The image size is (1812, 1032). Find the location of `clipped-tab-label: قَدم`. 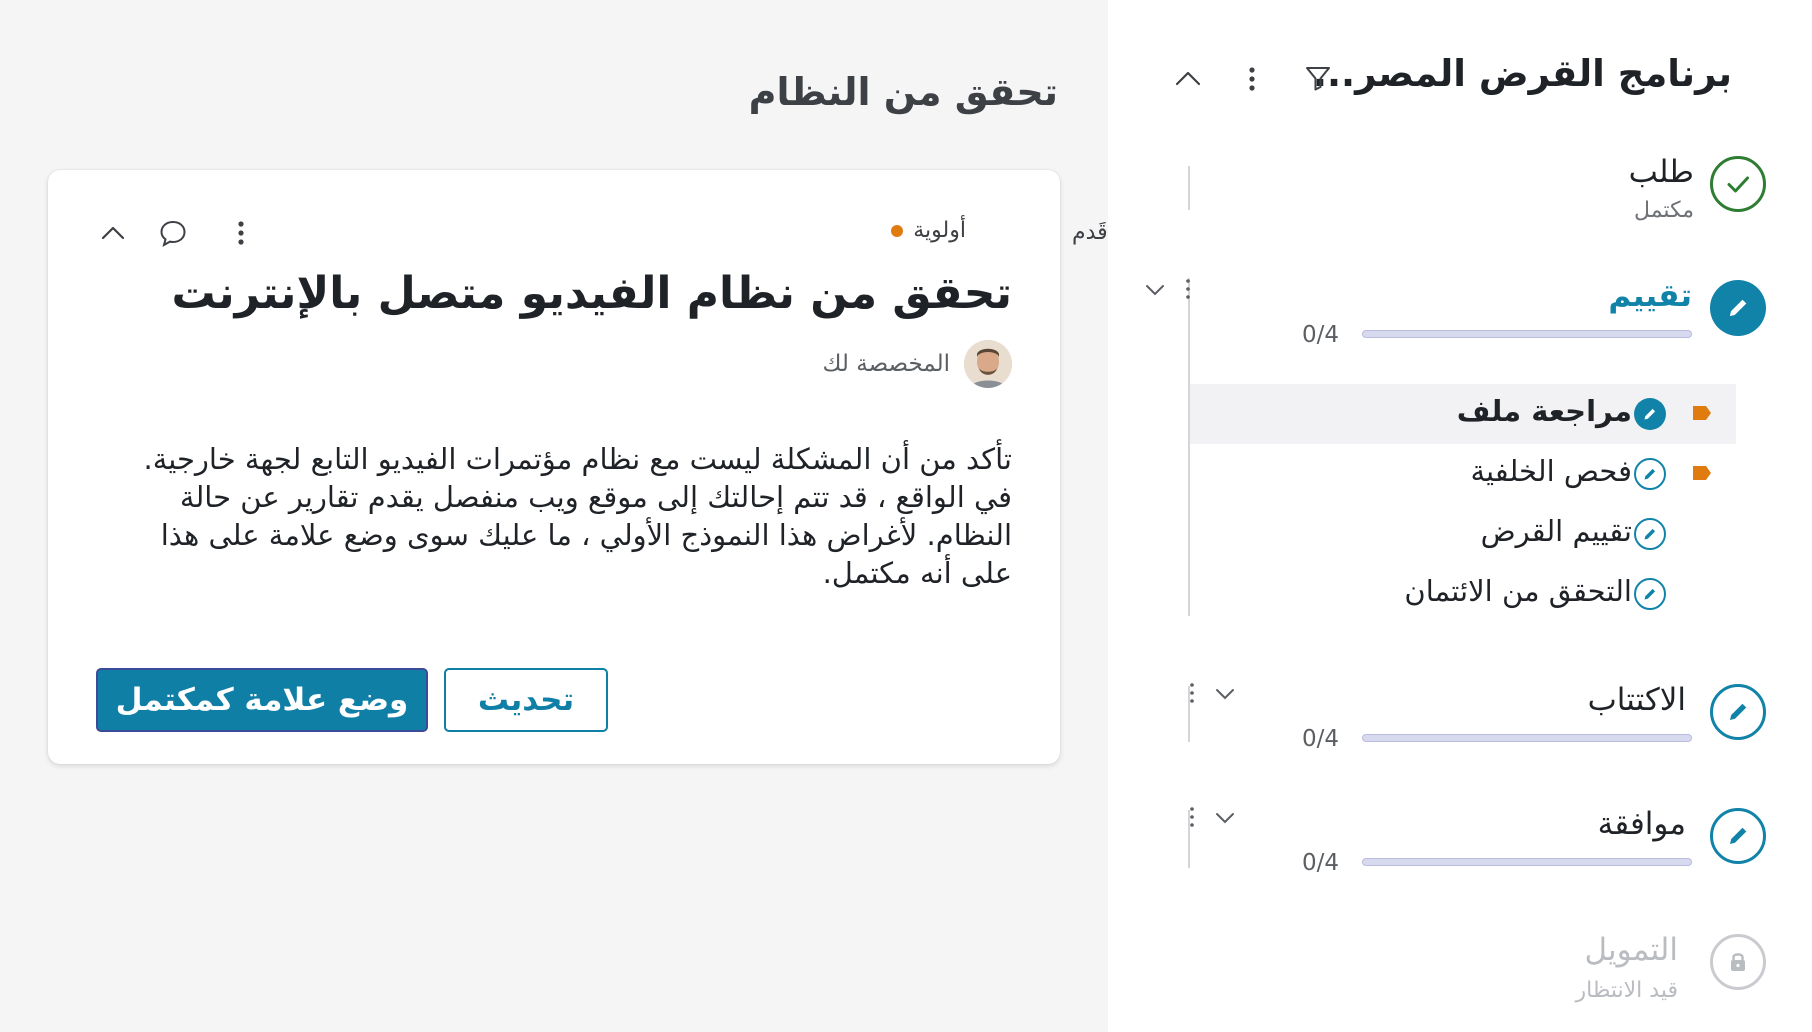

clipped-tab-label: قَدم is located at coordinates (1090, 232).